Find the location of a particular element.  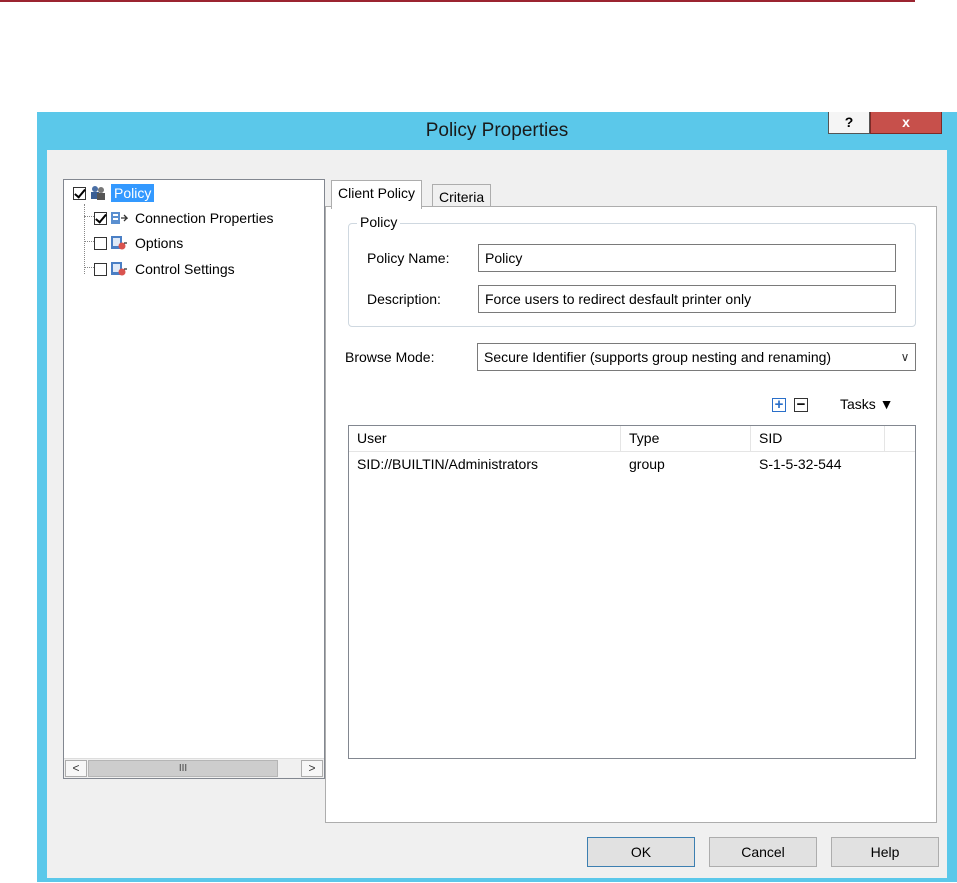

tasks-menu: Tasks ▼ is located at coordinates (867, 404).